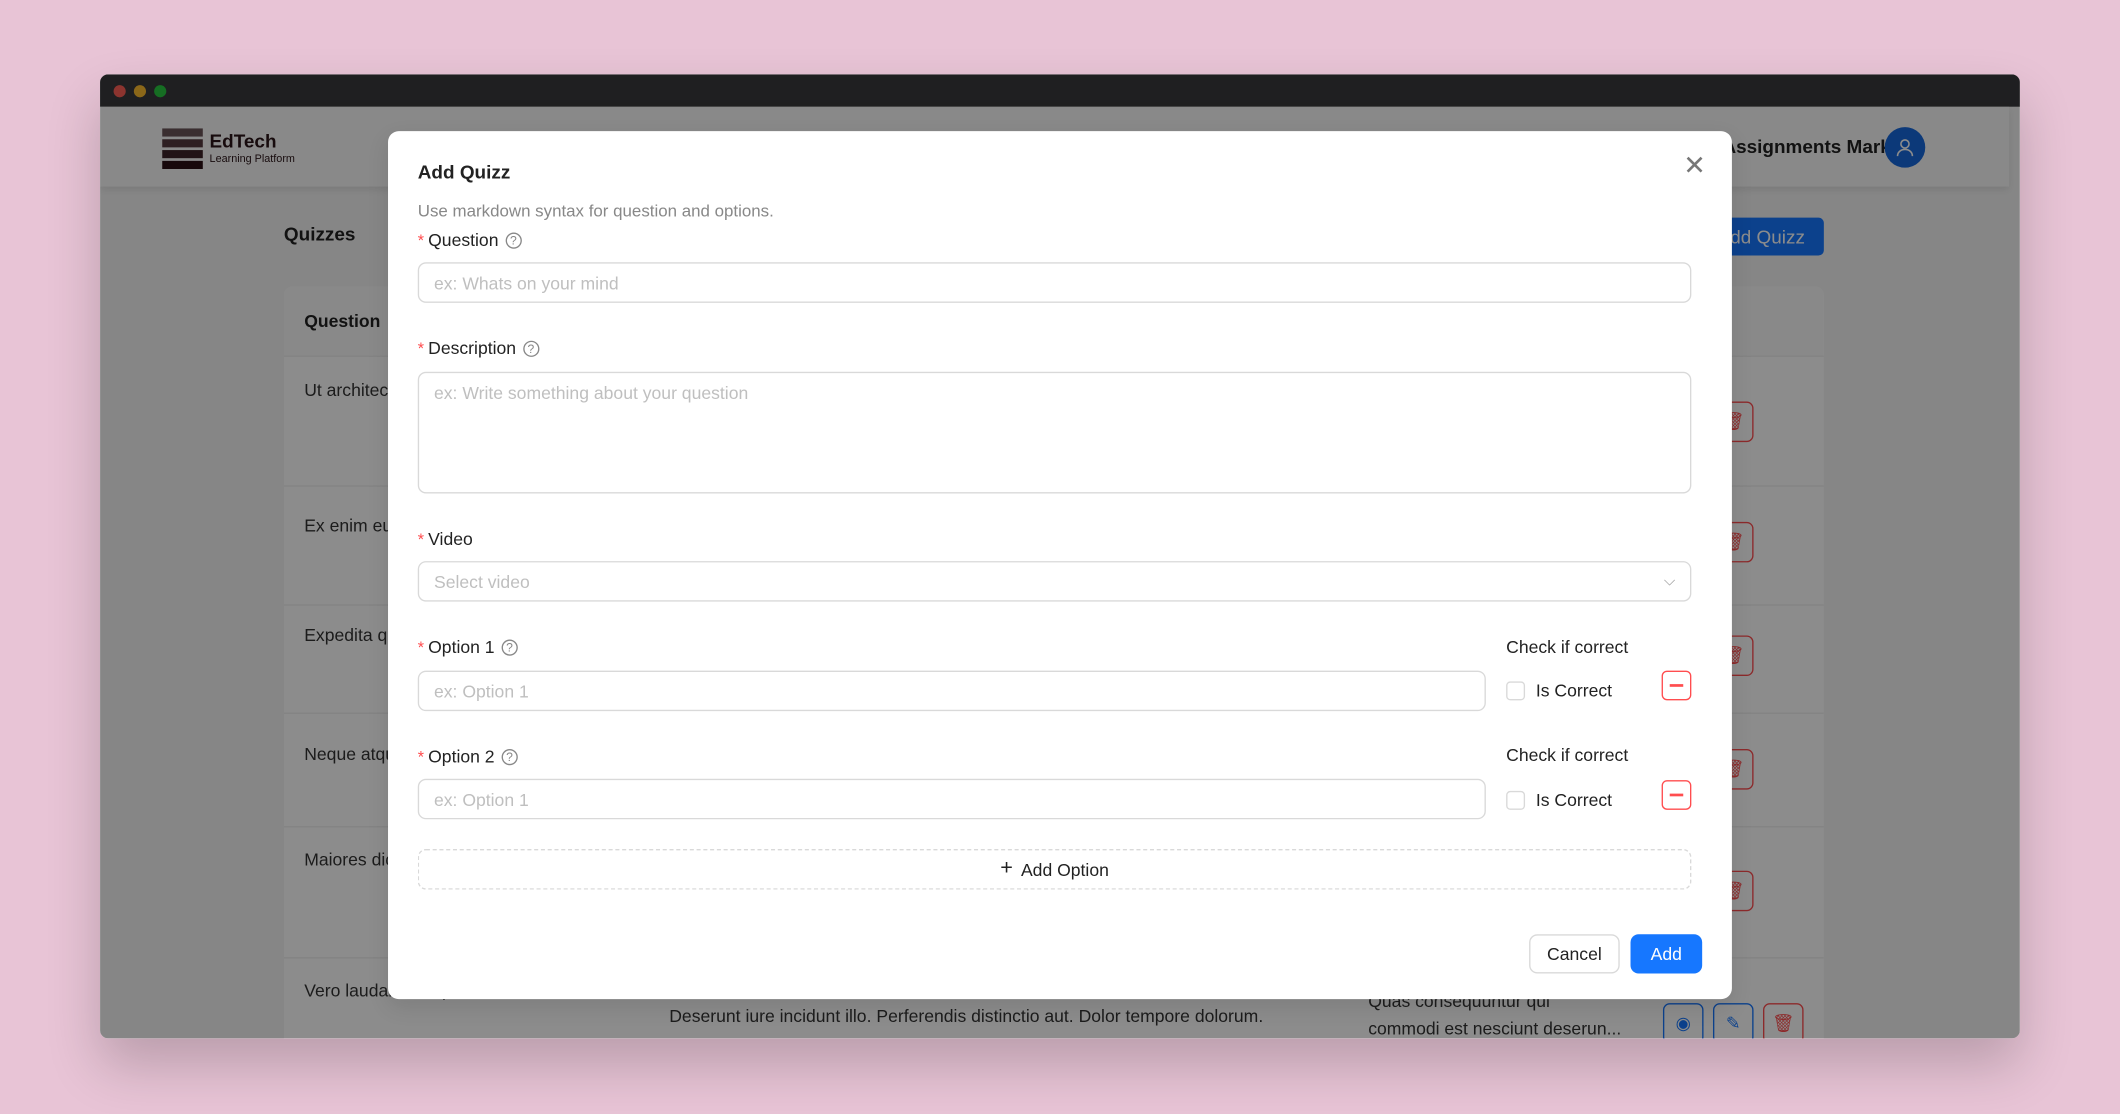  I want to click on option-1-correct-checkbox: Is Correct, so click(1559, 690).